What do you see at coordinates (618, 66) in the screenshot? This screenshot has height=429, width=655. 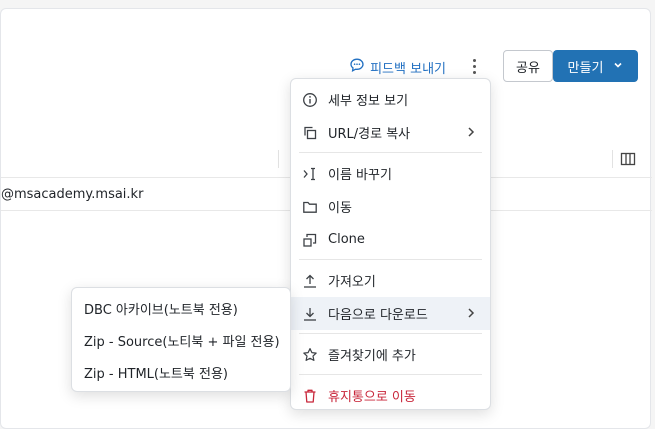 I see `chevron-down-icon` at bounding box center [618, 66].